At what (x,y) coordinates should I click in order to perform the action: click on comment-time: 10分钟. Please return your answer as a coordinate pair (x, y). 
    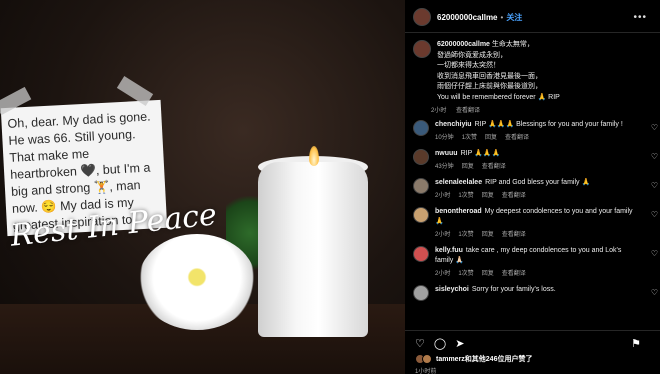
    Looking at the image, I should click on (444, 138).